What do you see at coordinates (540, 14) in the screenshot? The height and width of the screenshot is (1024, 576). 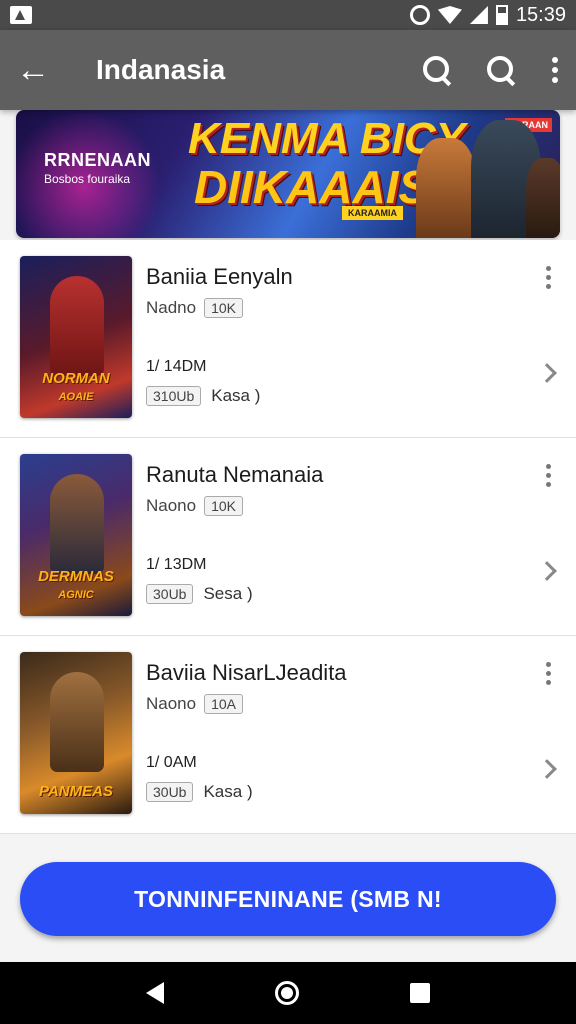 I see `status-time: 15:39` at bounding box center [540, 14].